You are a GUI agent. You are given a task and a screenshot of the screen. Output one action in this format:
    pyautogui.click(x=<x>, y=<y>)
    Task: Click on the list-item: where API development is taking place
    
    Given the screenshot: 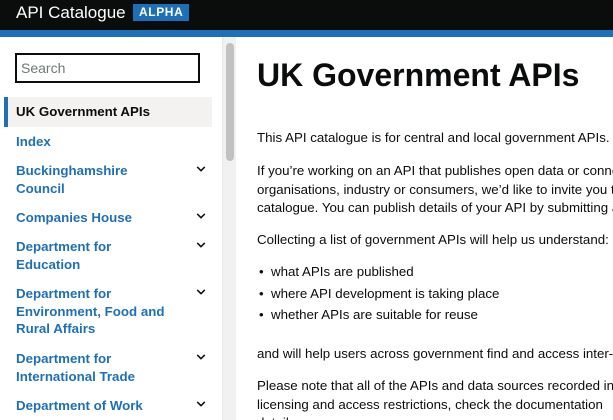 What is the action you would take?
    pyautogui.click(x=378, y=294)
    